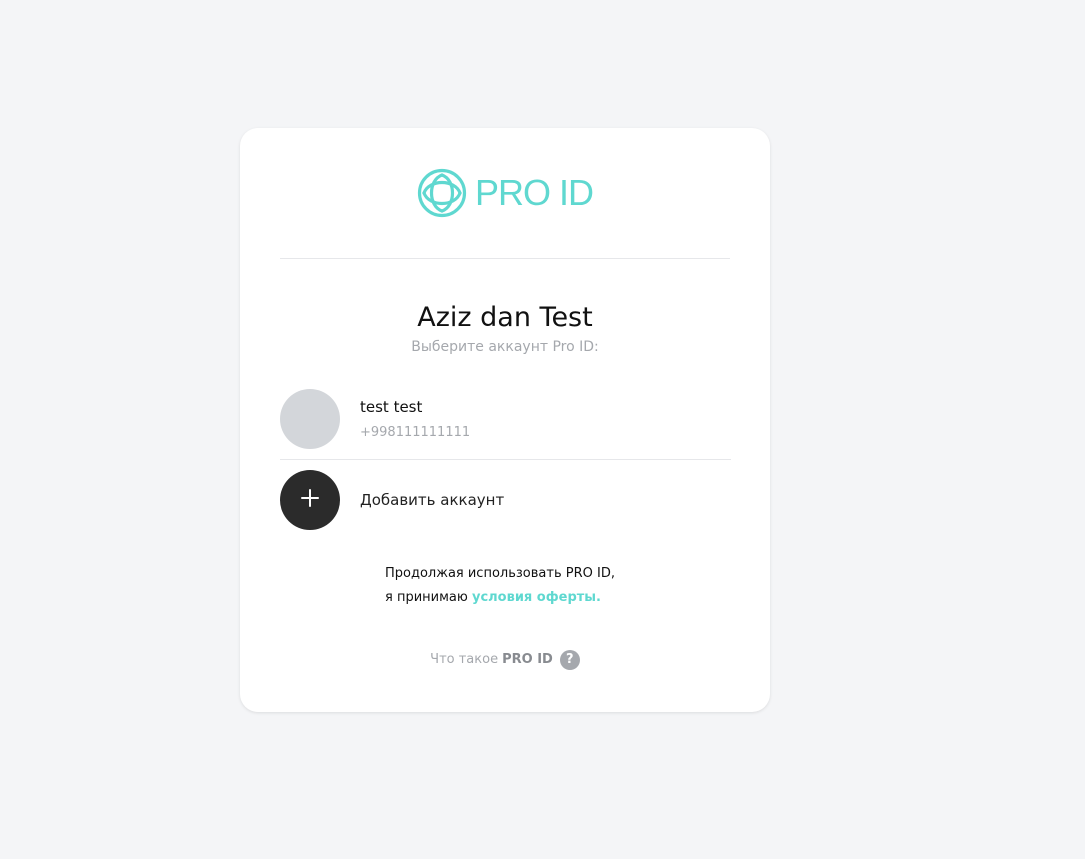 The width and height of the screenshot is (1085, 859). What do you see at coordinates (505, 347) in the screenshot?
I see `page-subtitle: Выберите аккаунт Pro ID:` at bounding box center [505, 347].